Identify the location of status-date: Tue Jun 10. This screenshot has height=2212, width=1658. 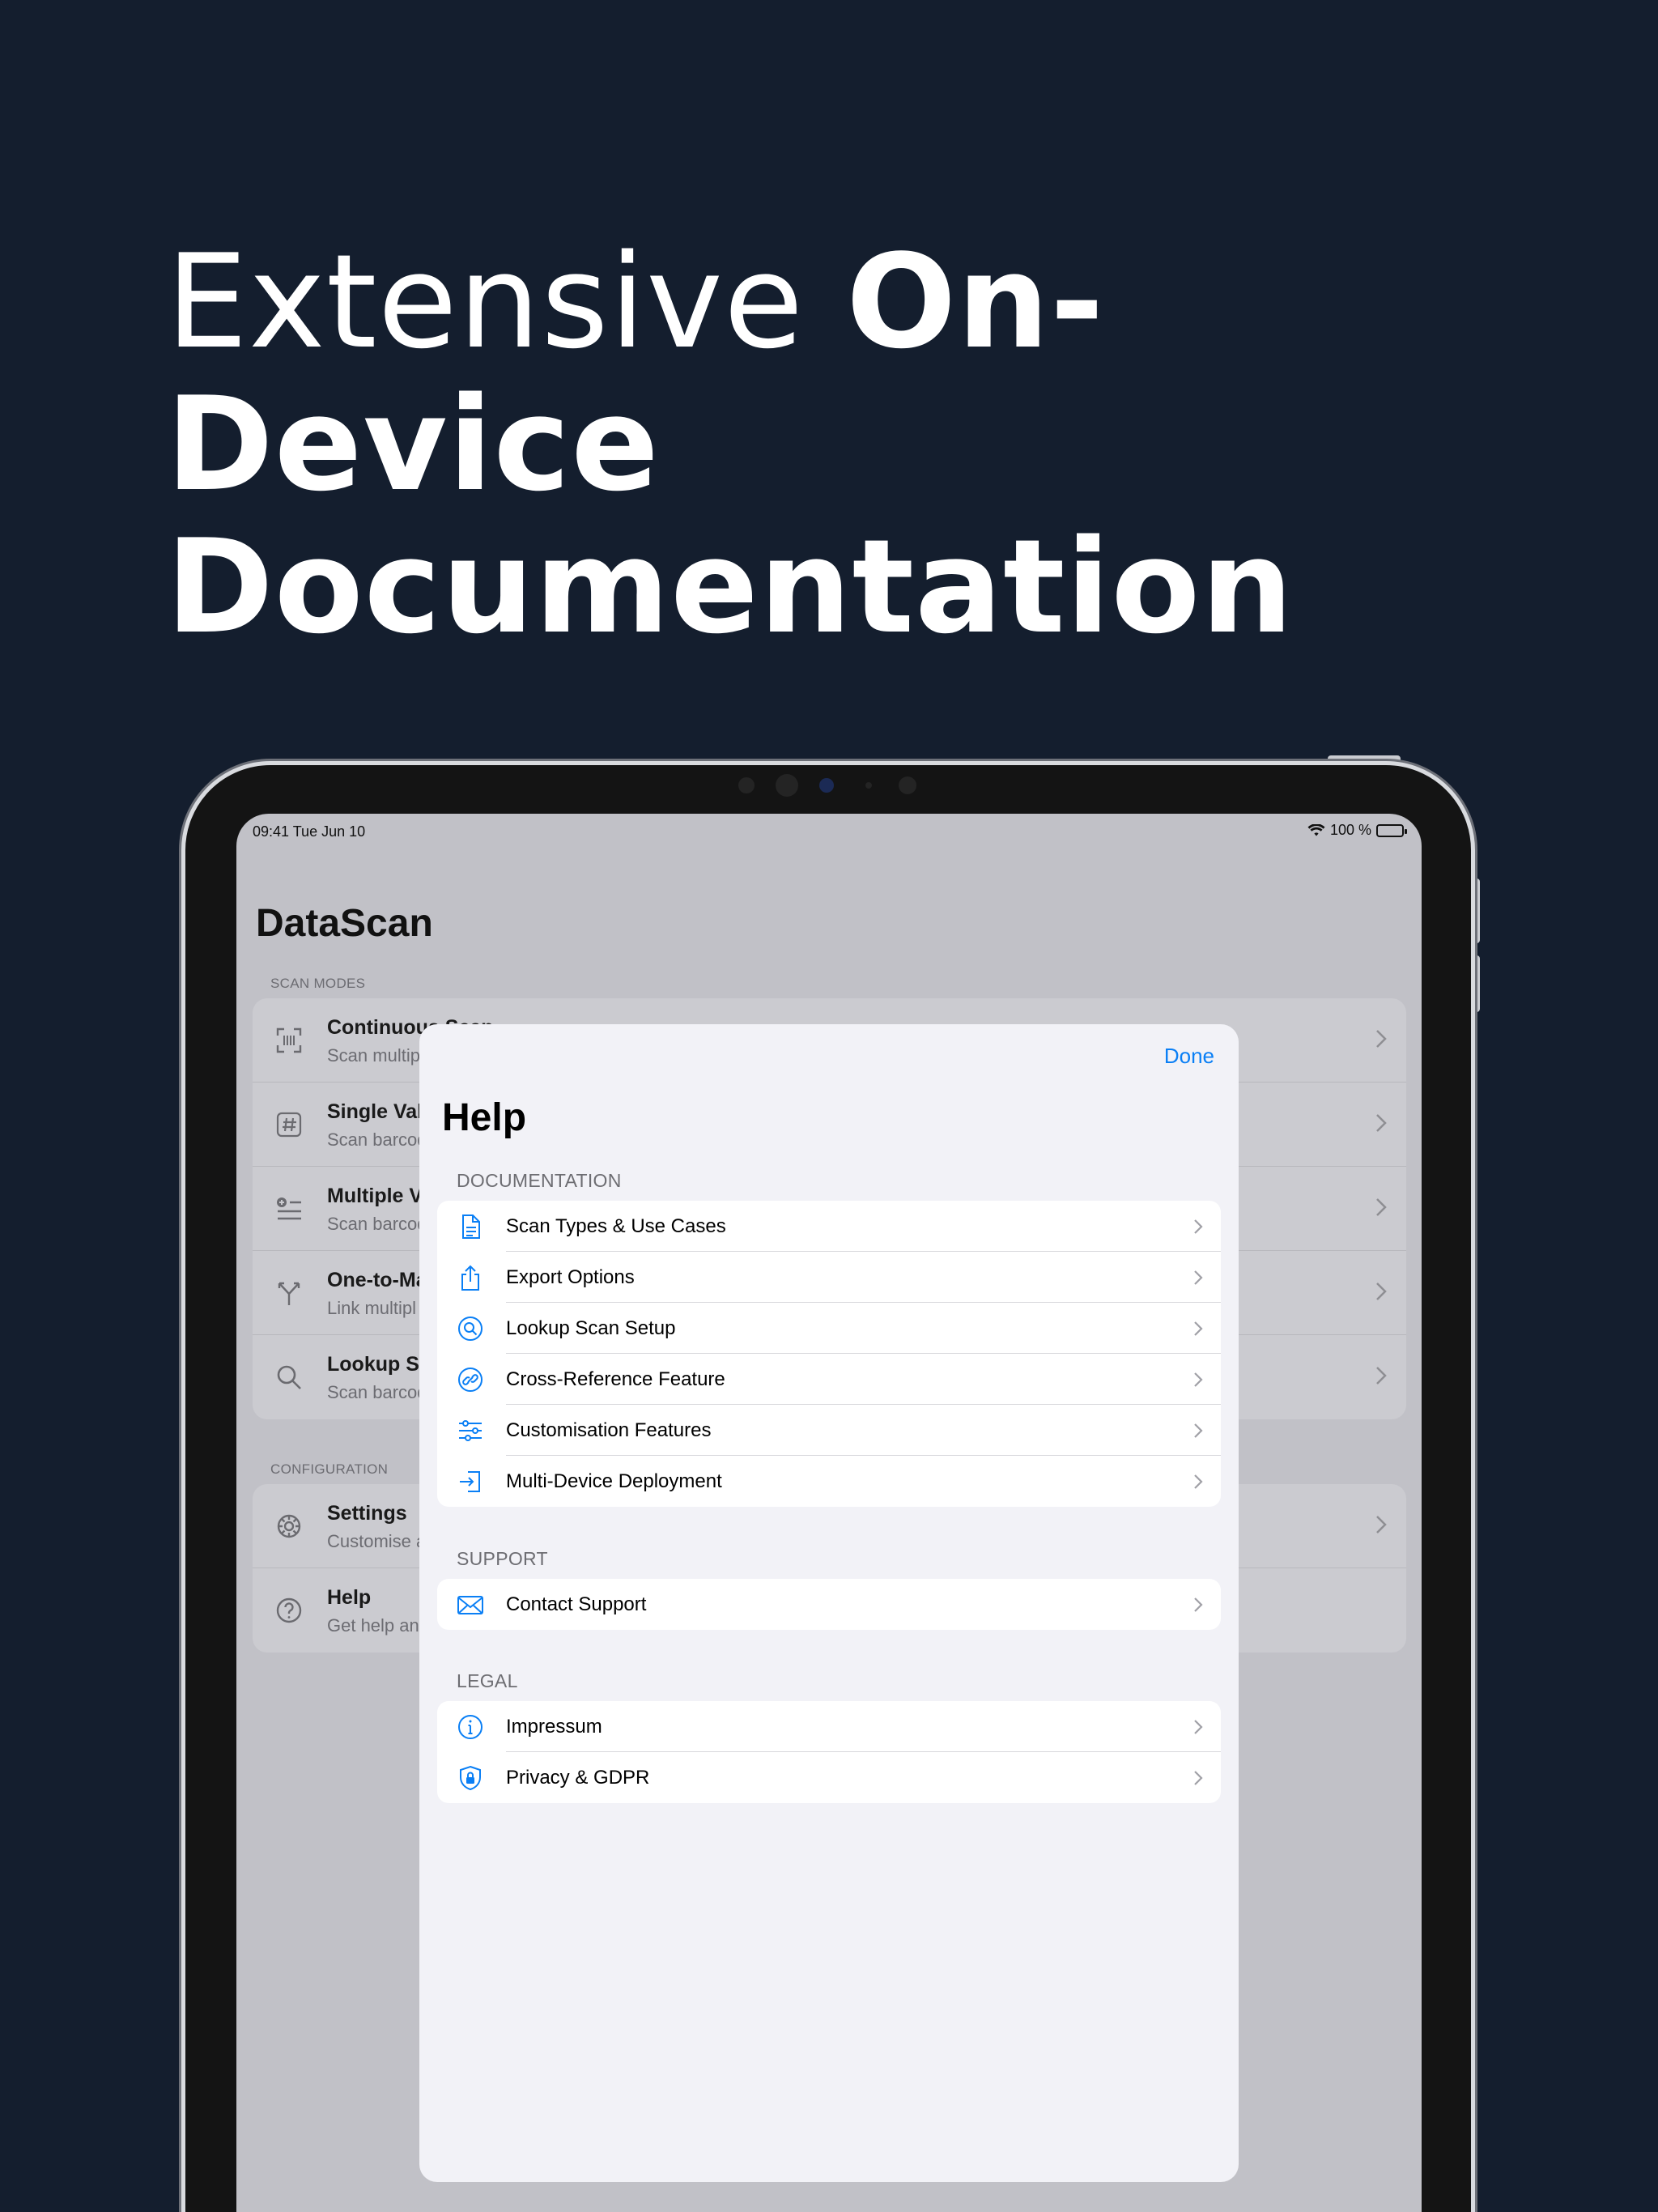
(329, 832).